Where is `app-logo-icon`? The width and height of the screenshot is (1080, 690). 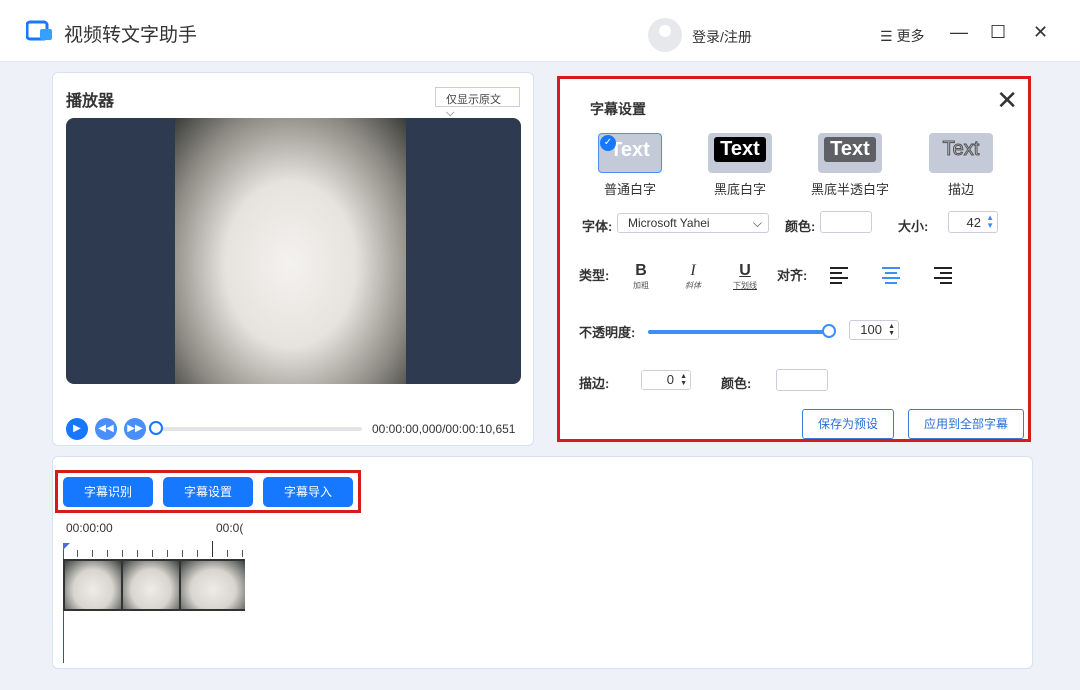 app-logo-icon is located at coordinates (39, 30).